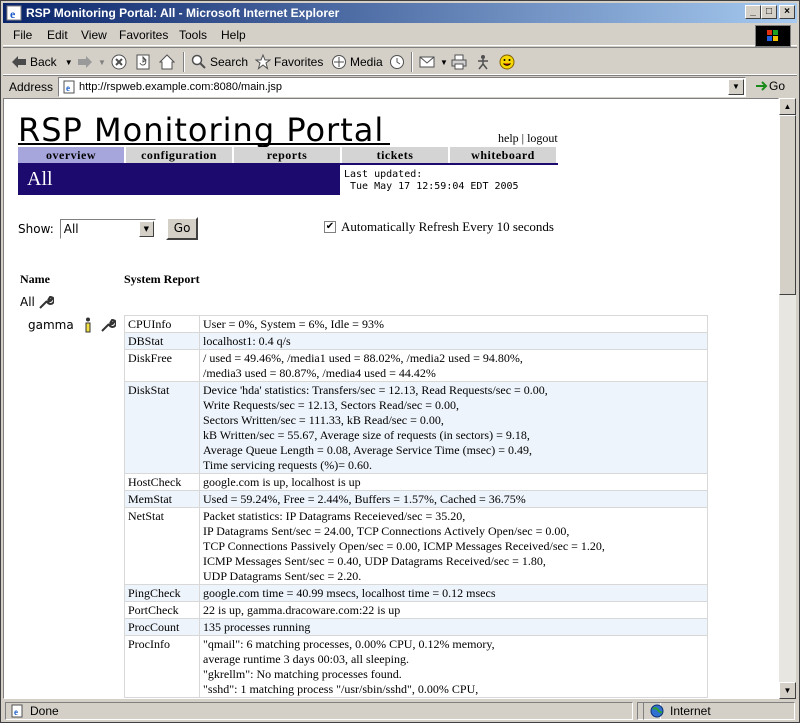  I want to click on tab-reports: reports, so click(288, 155).